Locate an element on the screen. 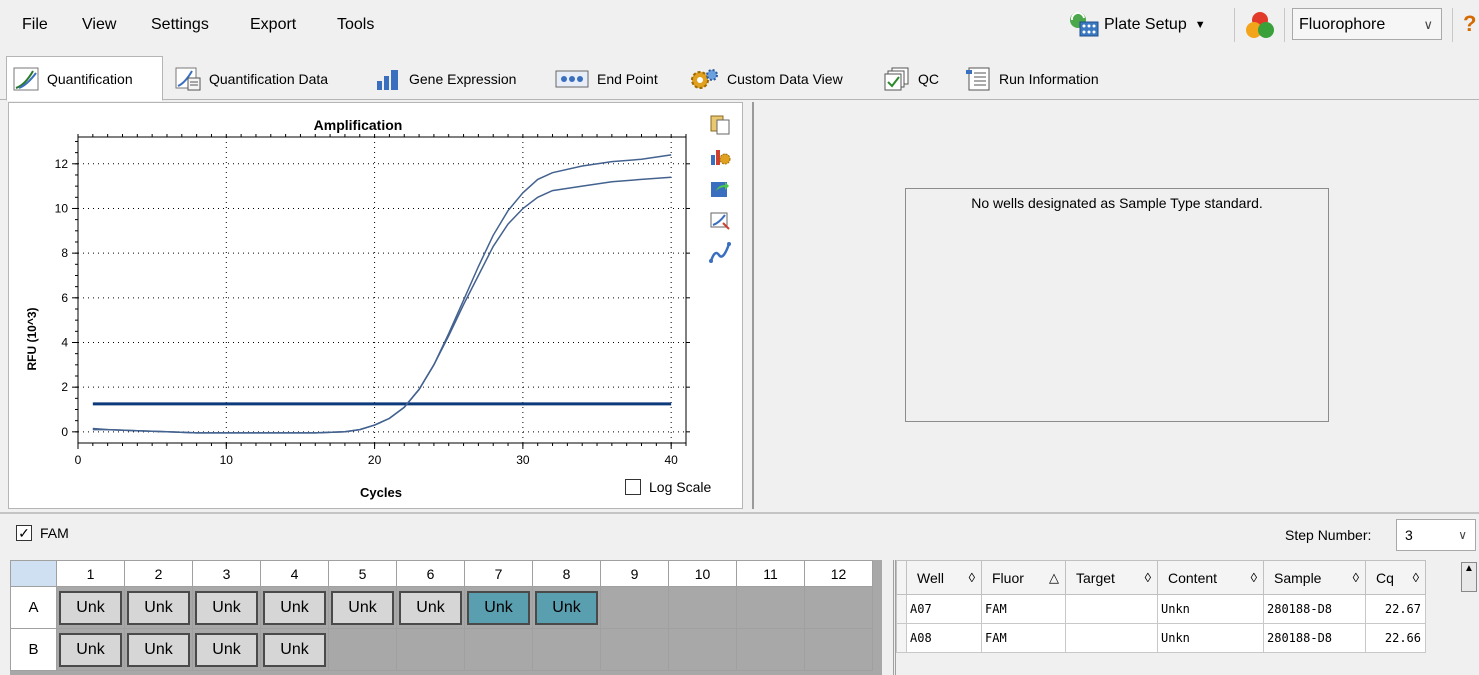 The height and width of the screenshot is (675, 1479). column-header-target: Target ◊ is located at coordinates (1111, 577).